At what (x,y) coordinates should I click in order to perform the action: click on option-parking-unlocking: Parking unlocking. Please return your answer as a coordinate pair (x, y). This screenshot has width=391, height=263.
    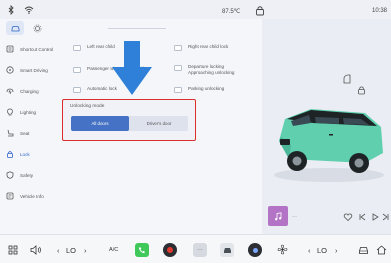
    Looking at the image, I should click on (199, 89).